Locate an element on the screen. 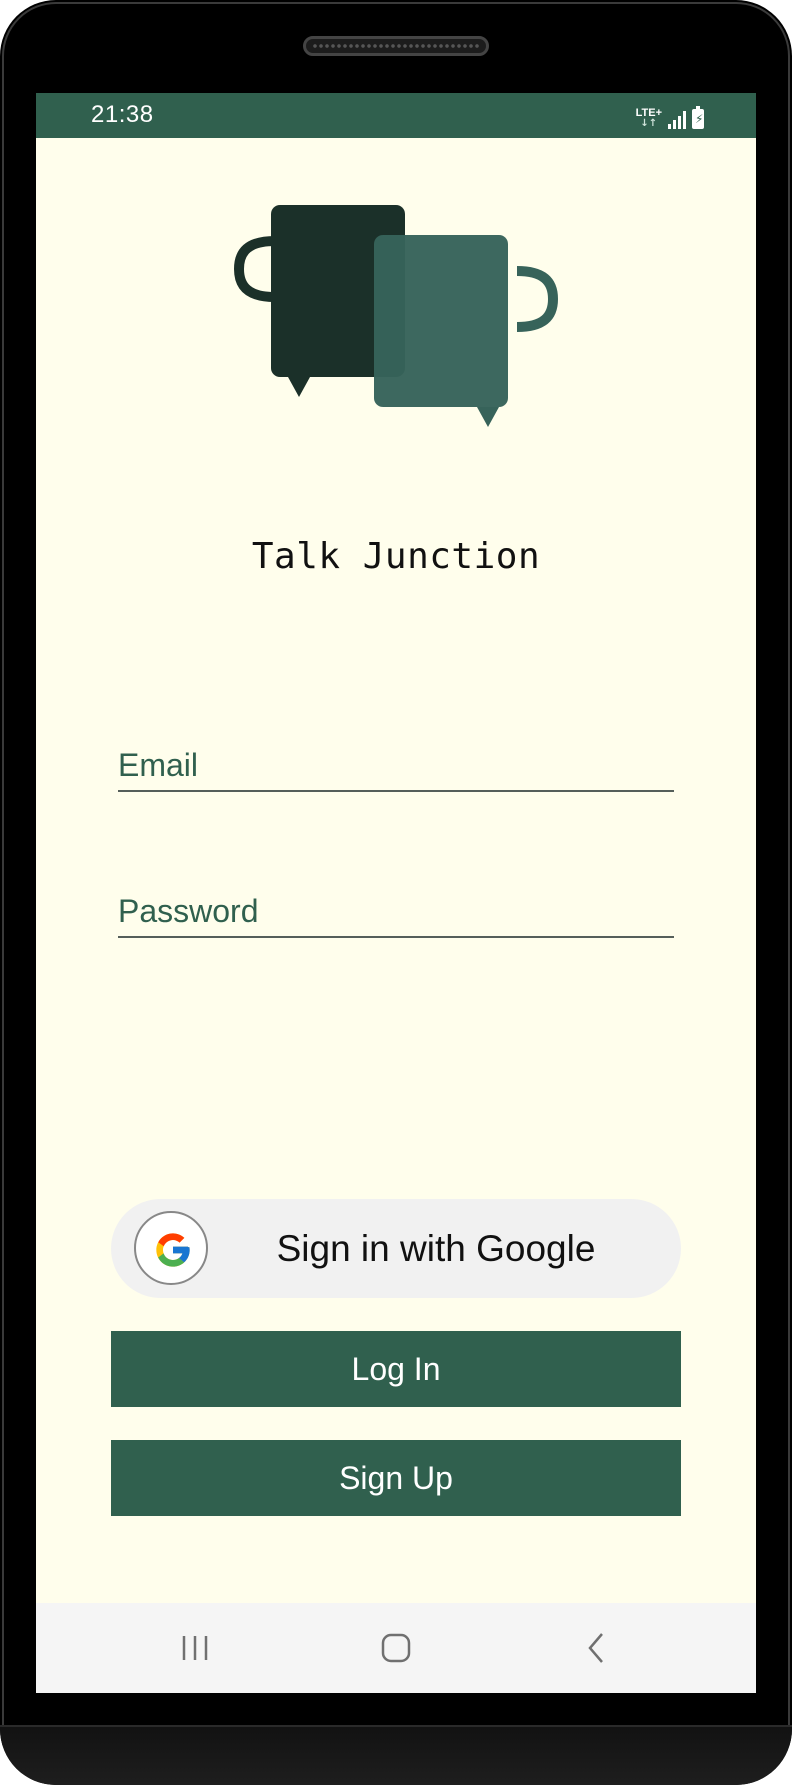 The image size is (792, 1785). google-logo-badge is located at coordinates (171, 1248).